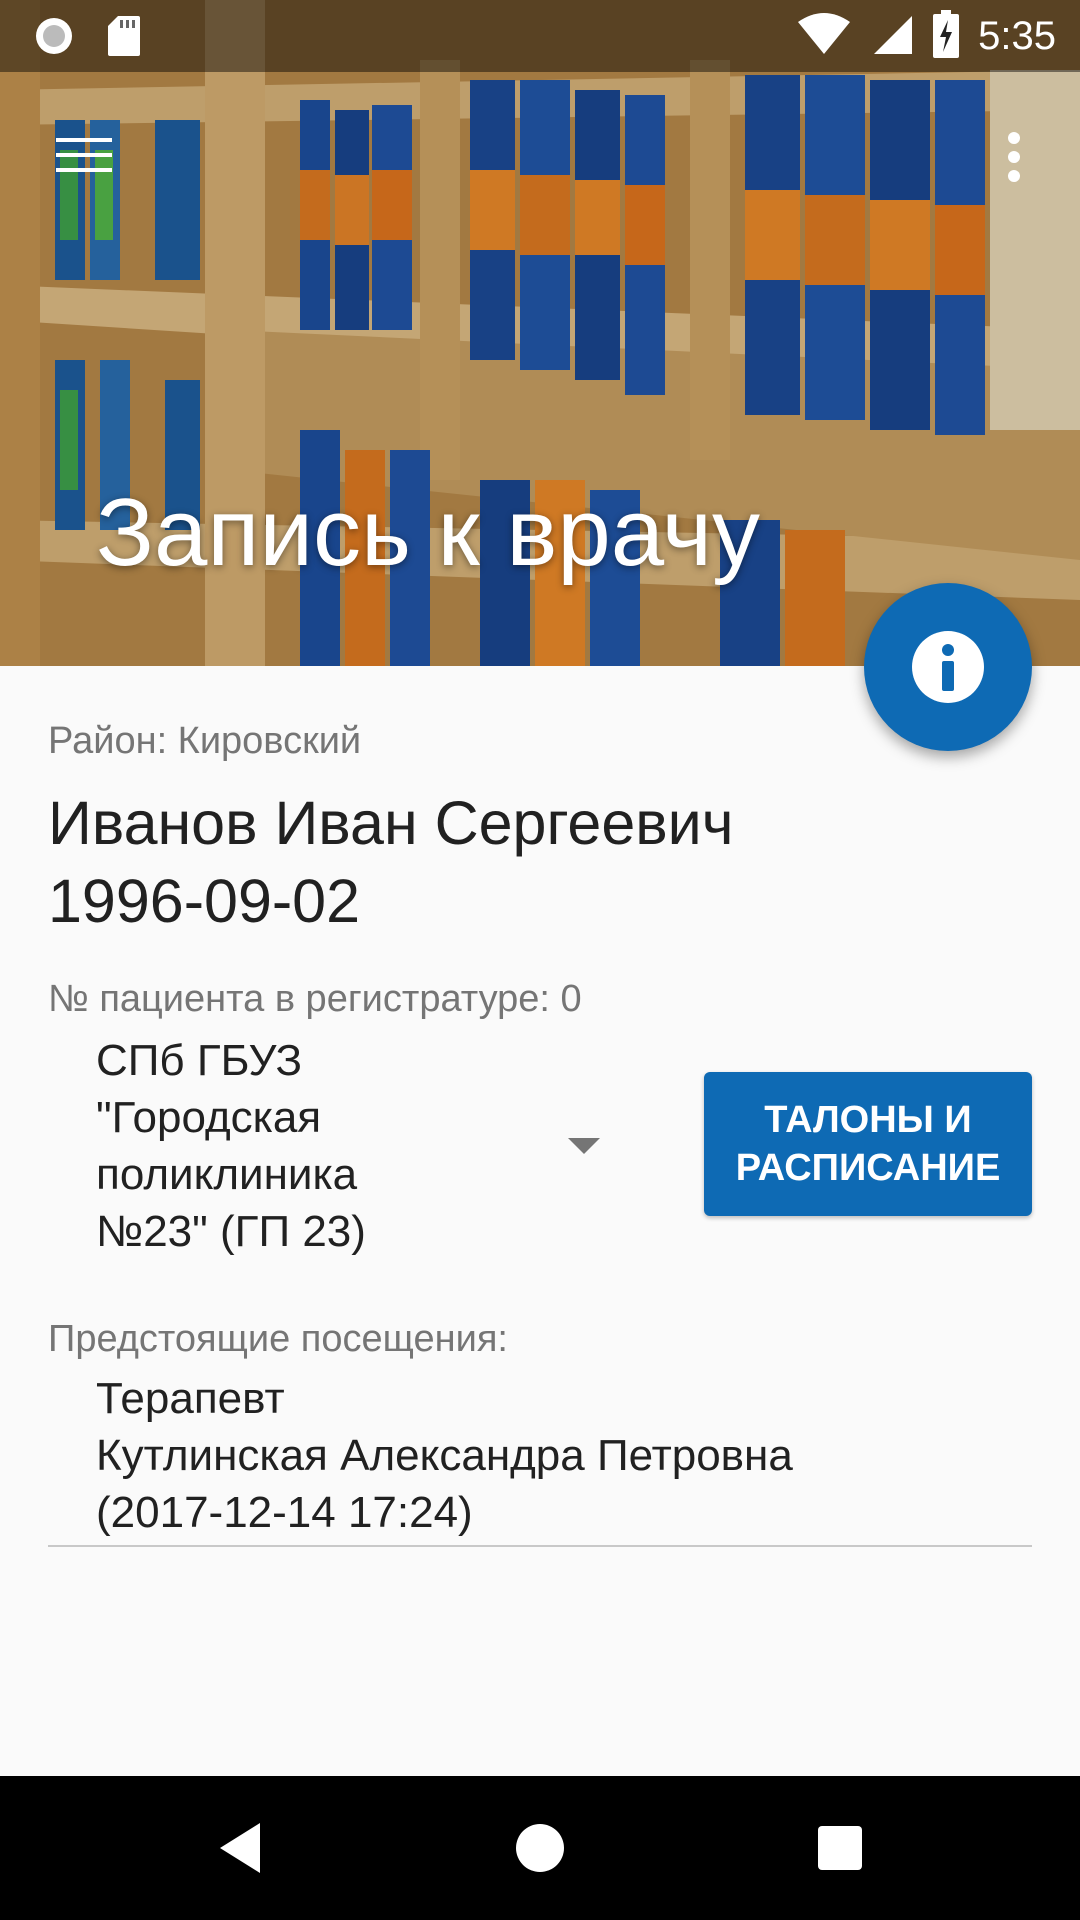 The image size is (1080, 1920). I want to click on registry-number: № пациента в регистратуре: 0, so click(315, 999).